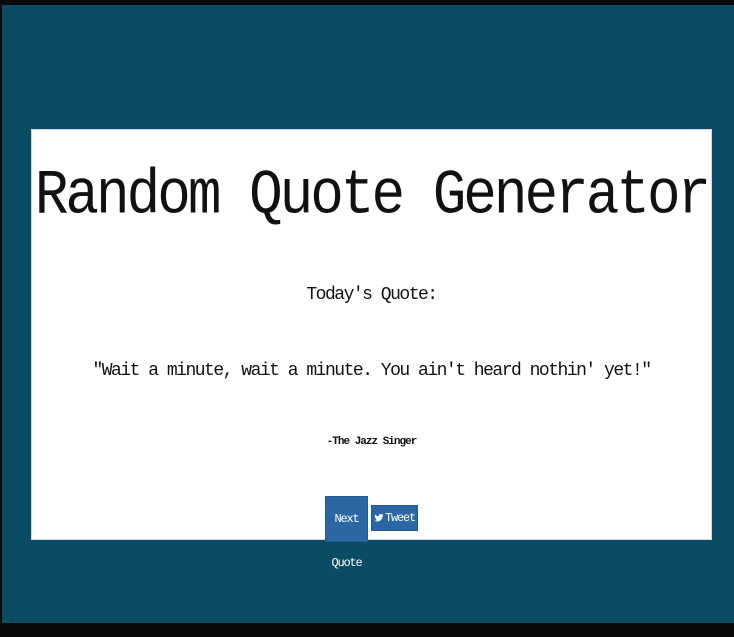 The width and height of the screenshot is (734, 637). Describe the element at coordinates (372, 442) in the screenshot. I see `quote-author: -The Jazz Singer` at that location.